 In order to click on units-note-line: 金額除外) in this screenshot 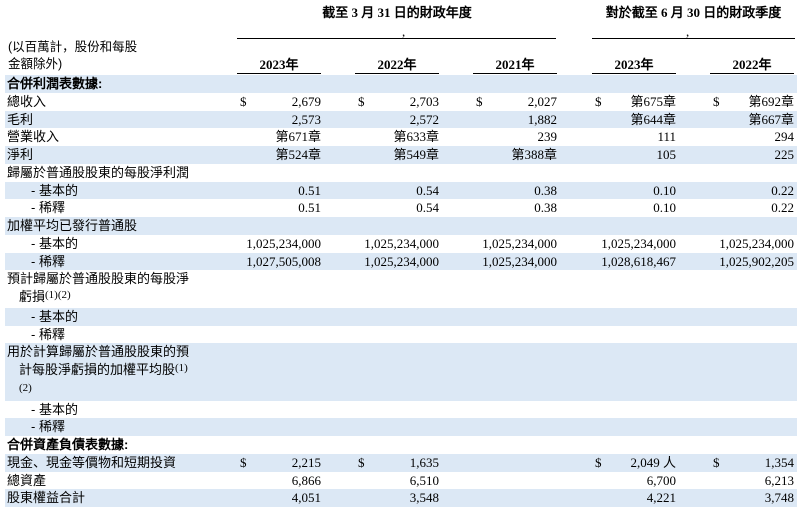, I will do `click(35, 64)`.